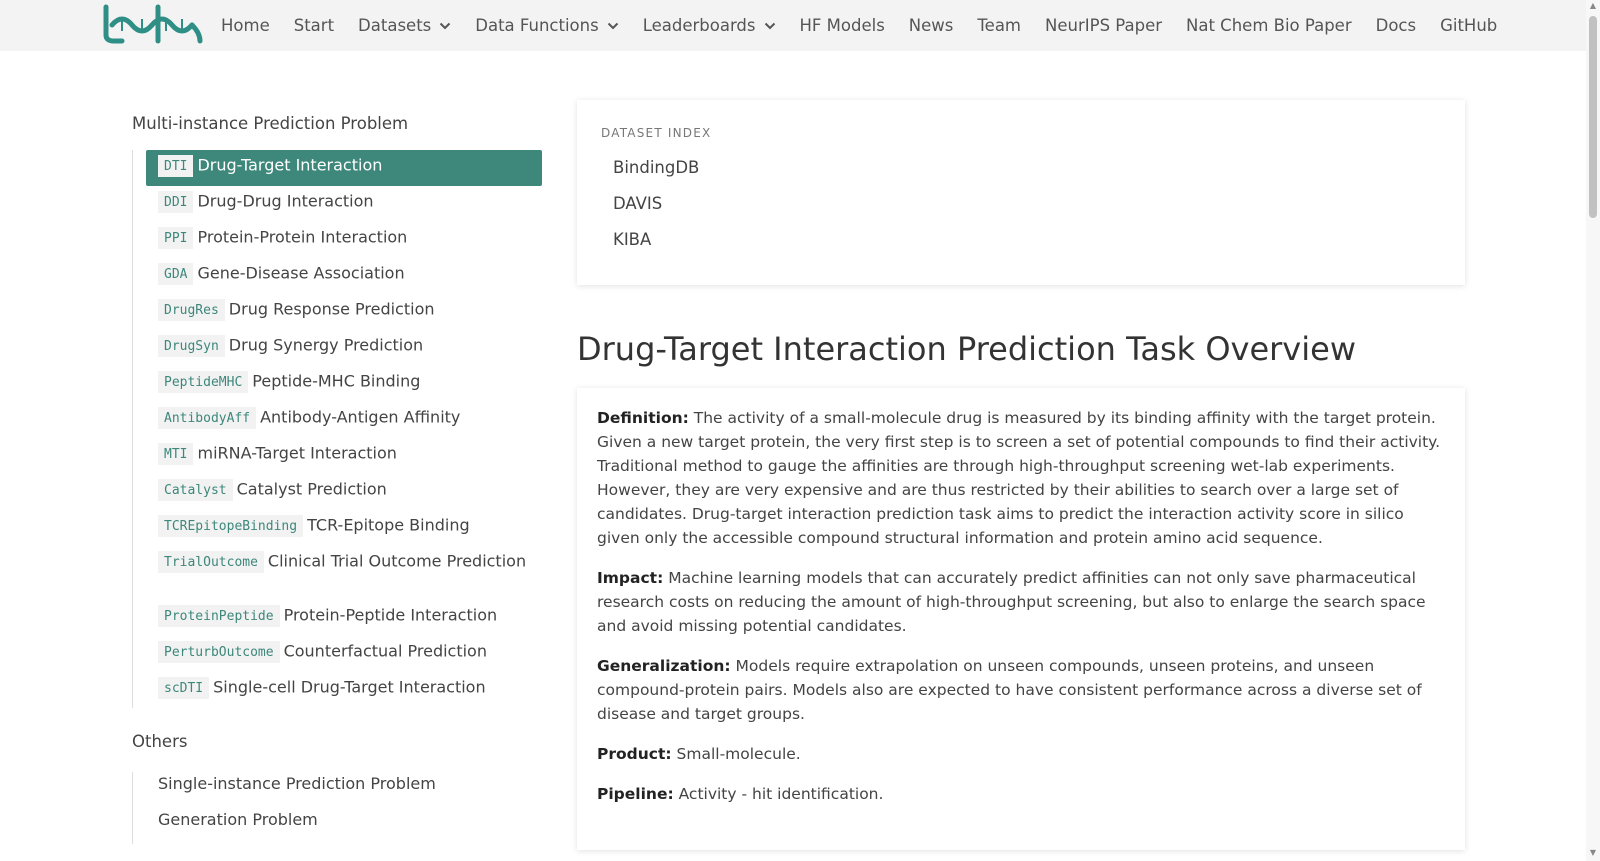  What do you see at coordinates (191, 346) in the screenshot?
I see `task-code-badge: DrugSyn` at bounding box center [191, 346].